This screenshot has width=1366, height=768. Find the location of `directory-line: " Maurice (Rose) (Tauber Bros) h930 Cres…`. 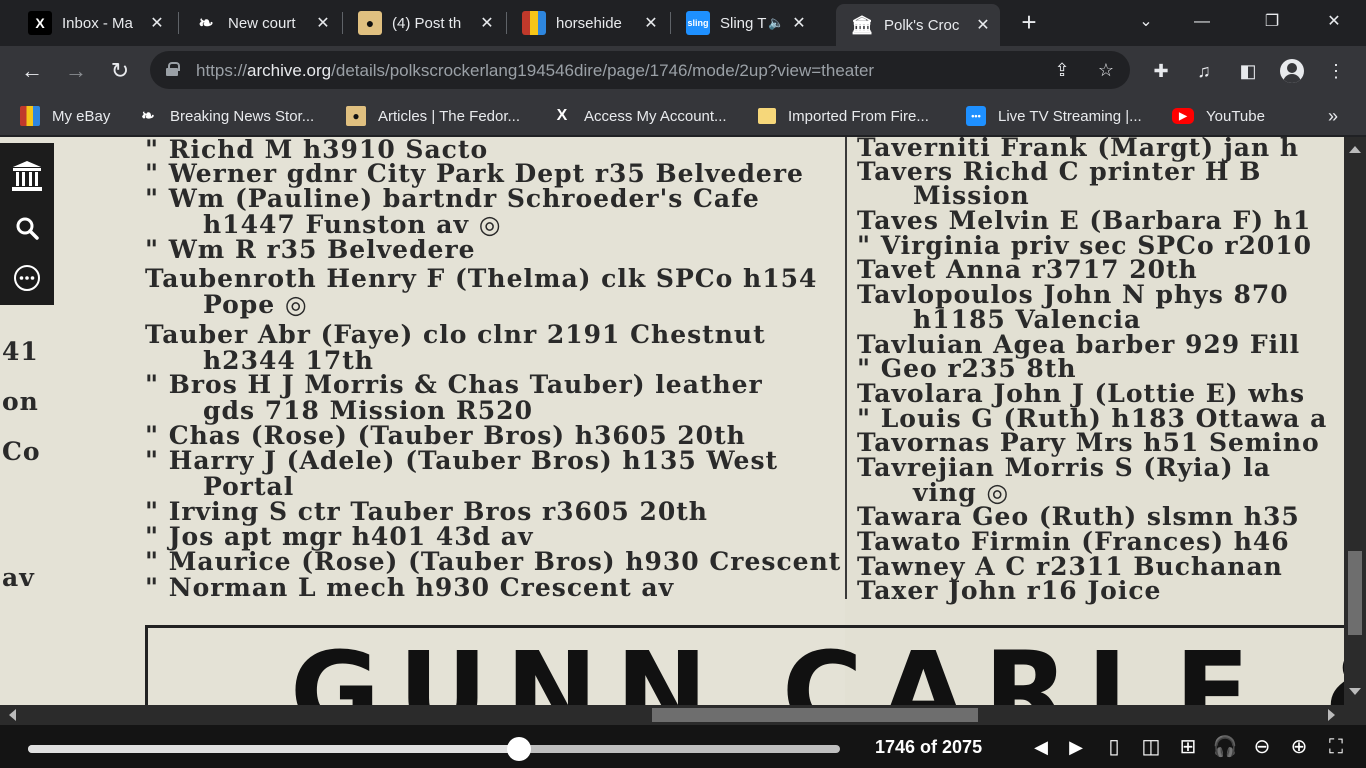

directory-line: " Maurice (Rose) (Tauber Bros) h930 Cres… is located at coordinates (493, 561).